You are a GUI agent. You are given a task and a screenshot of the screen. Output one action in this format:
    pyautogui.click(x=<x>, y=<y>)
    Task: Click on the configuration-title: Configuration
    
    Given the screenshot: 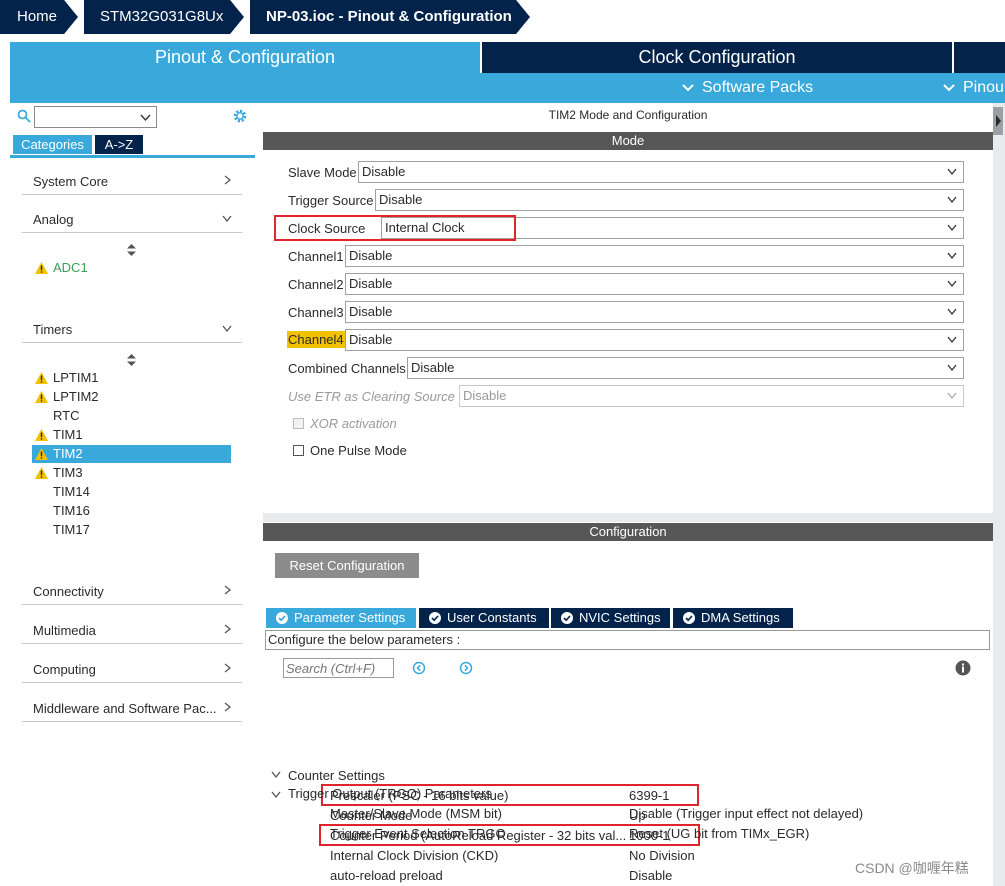 What is the action you would take?
    pyautogui.click(x=628, y=532)
    